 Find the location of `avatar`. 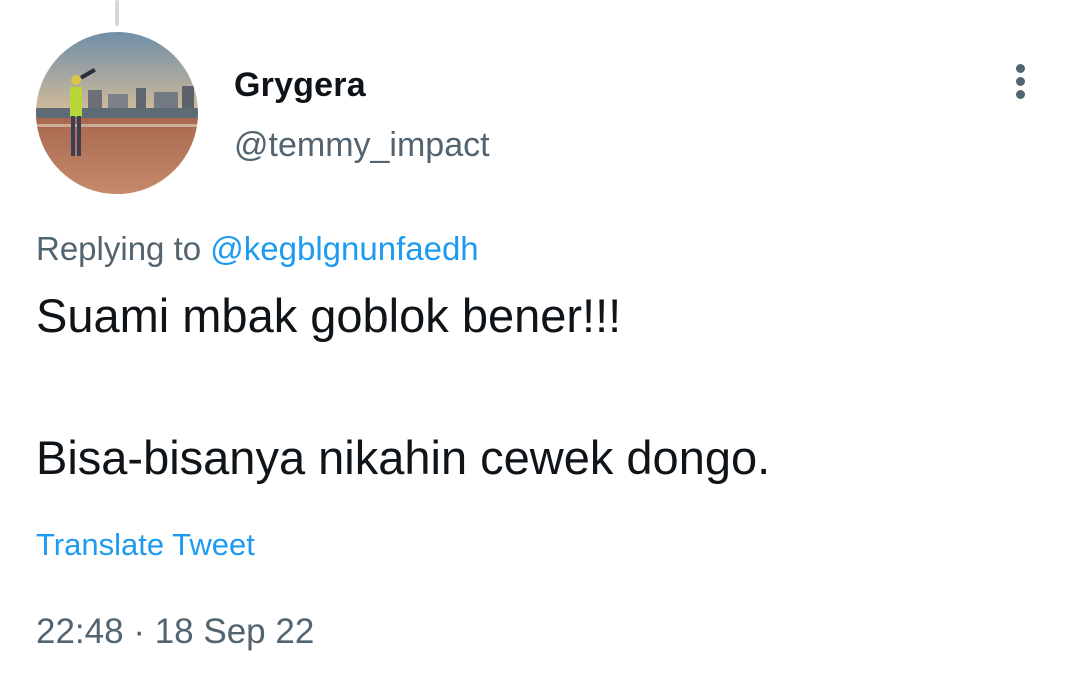

avatar is located at coordinates (117, 113).